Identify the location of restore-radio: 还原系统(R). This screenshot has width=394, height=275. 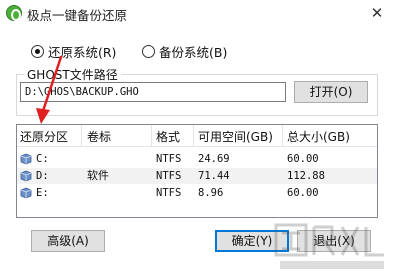
(73, 51).